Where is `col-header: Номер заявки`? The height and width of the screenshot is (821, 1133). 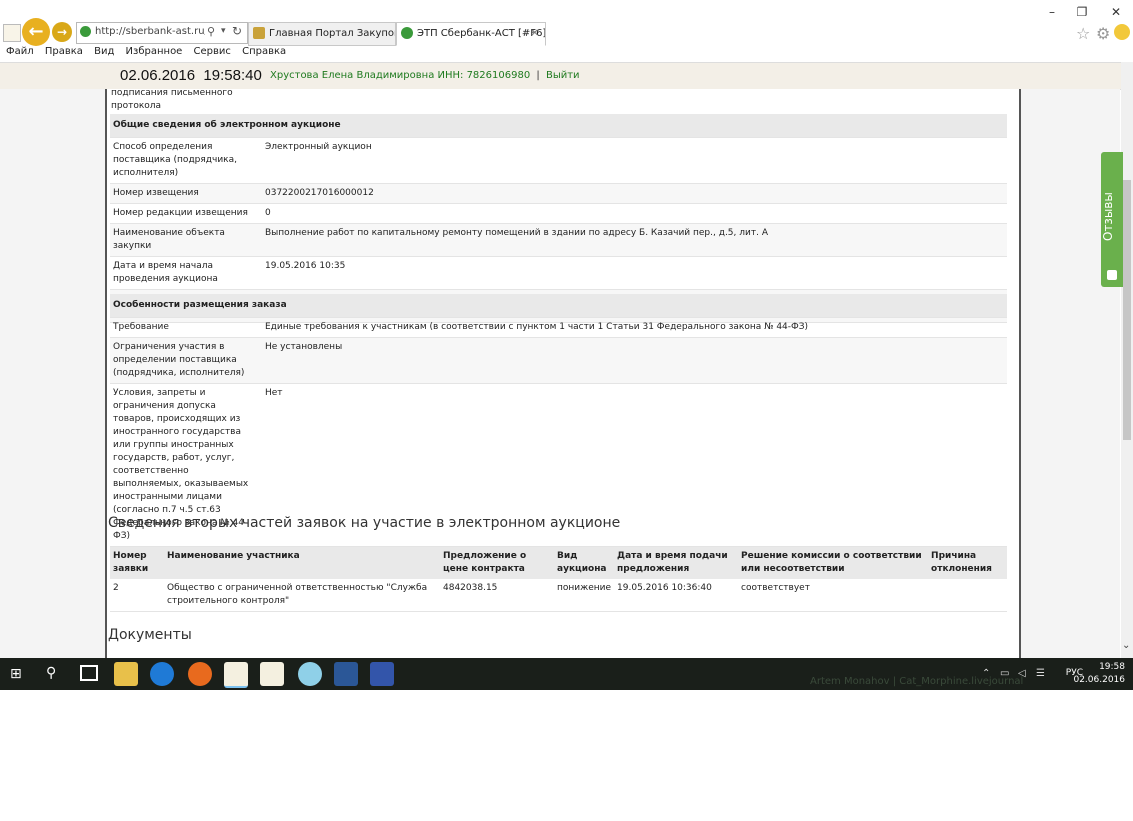
col-header: Номер заявки is located at coordinates (137, 563).